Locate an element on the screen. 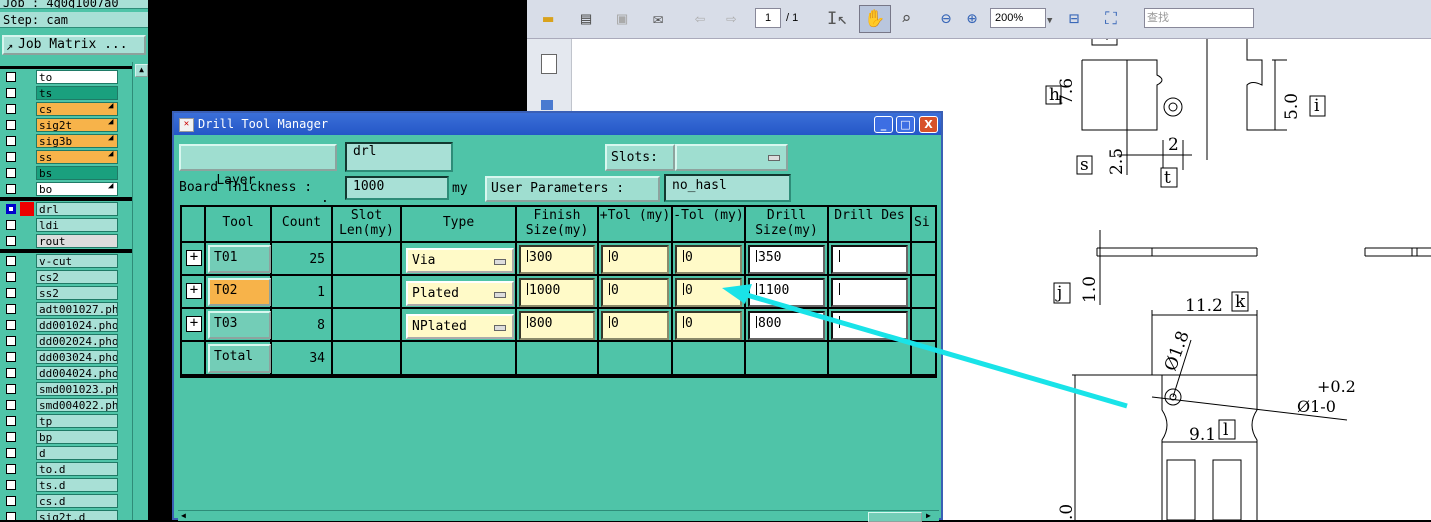 Image resolution: width=1431 pixels, height=522 pixels. layer-input: drl is located at coordinates (399, 157).